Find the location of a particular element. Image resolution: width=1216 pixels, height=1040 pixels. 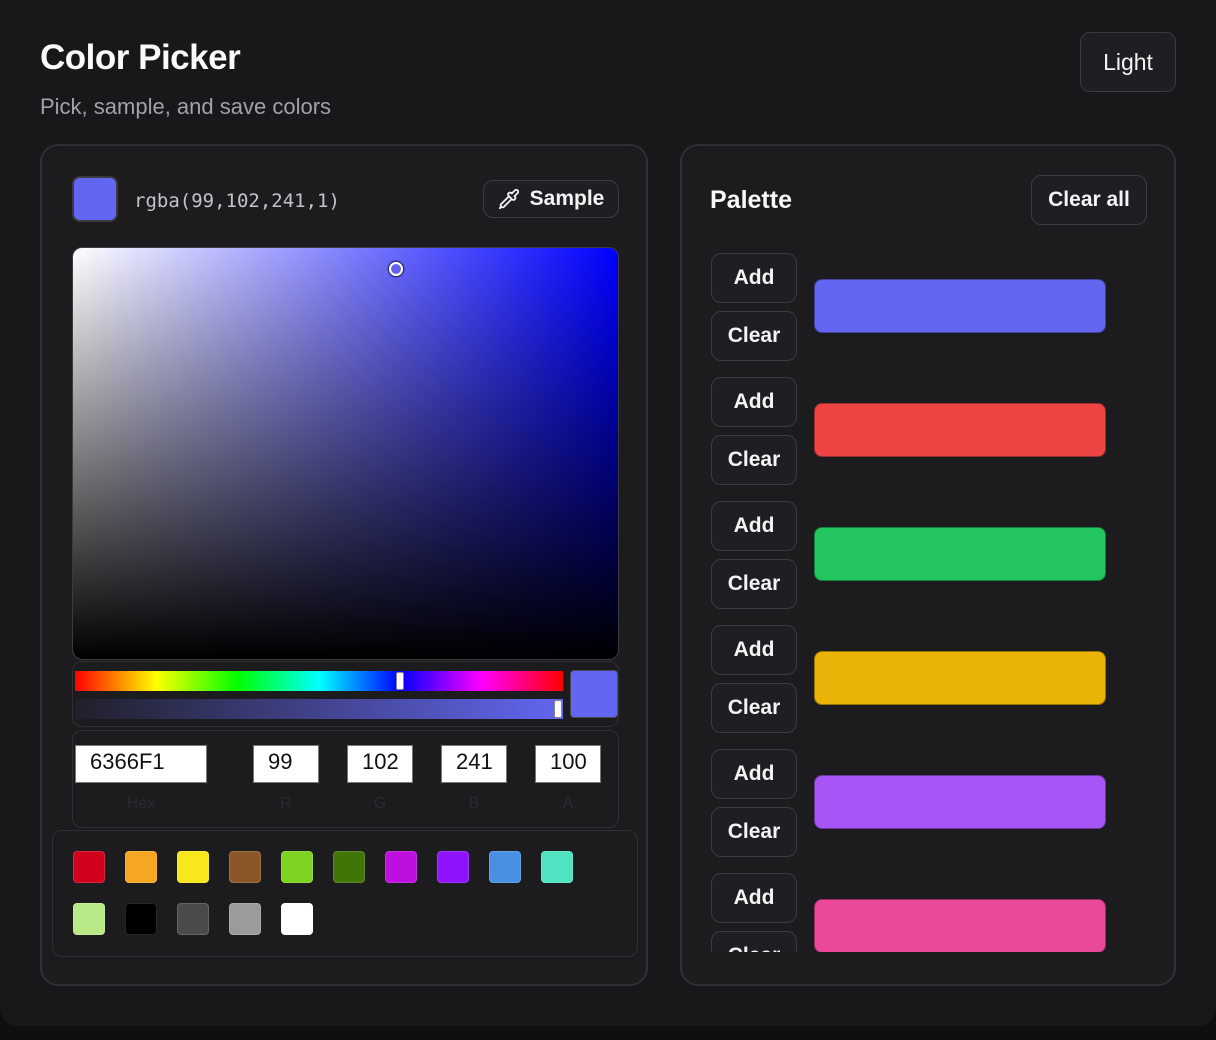

blue-input: 241 is located at coordinates (474, 764).